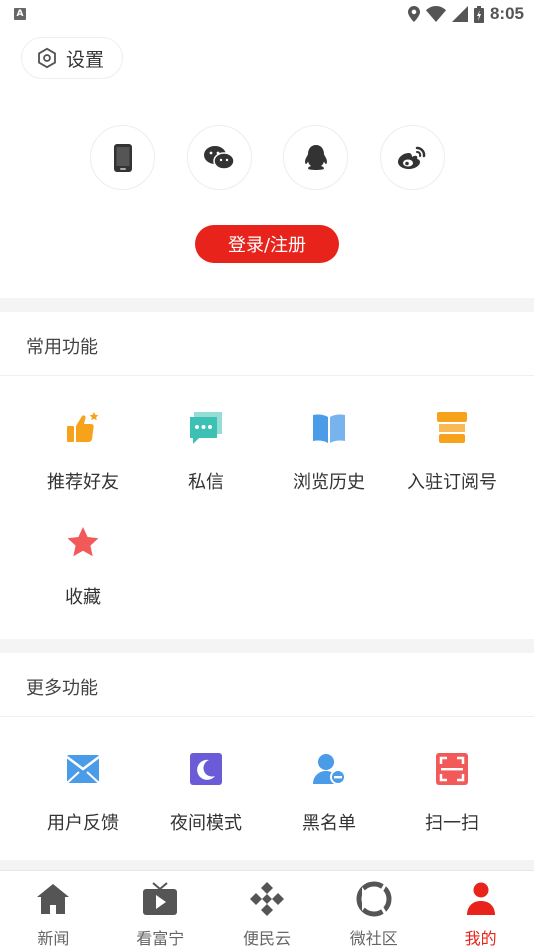  What do you see at coordinates (329, 769) in the screenshot?
I see `user-block-icon` at bounding box center [329, 769].